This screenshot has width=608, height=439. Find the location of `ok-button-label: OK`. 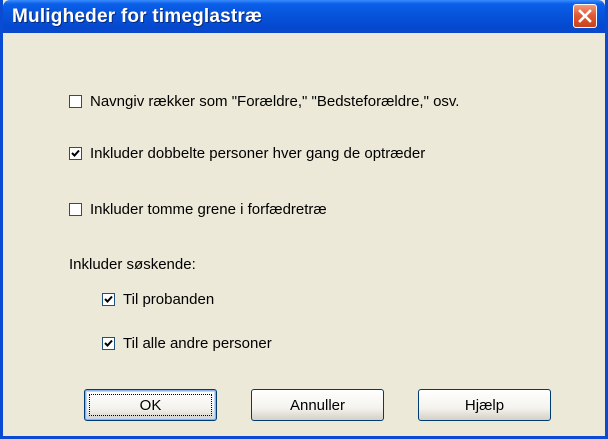

ok-button-label: OK is located at coordinates (150, 405).